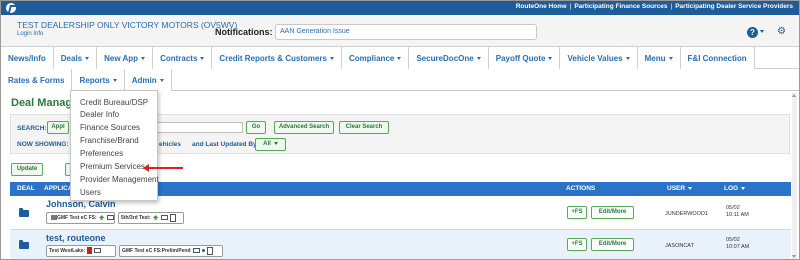  What do you see at coordinates (782, 32) in the screenshot?
I see `gear-icon: ⚙` at bounding box center [782, 32].